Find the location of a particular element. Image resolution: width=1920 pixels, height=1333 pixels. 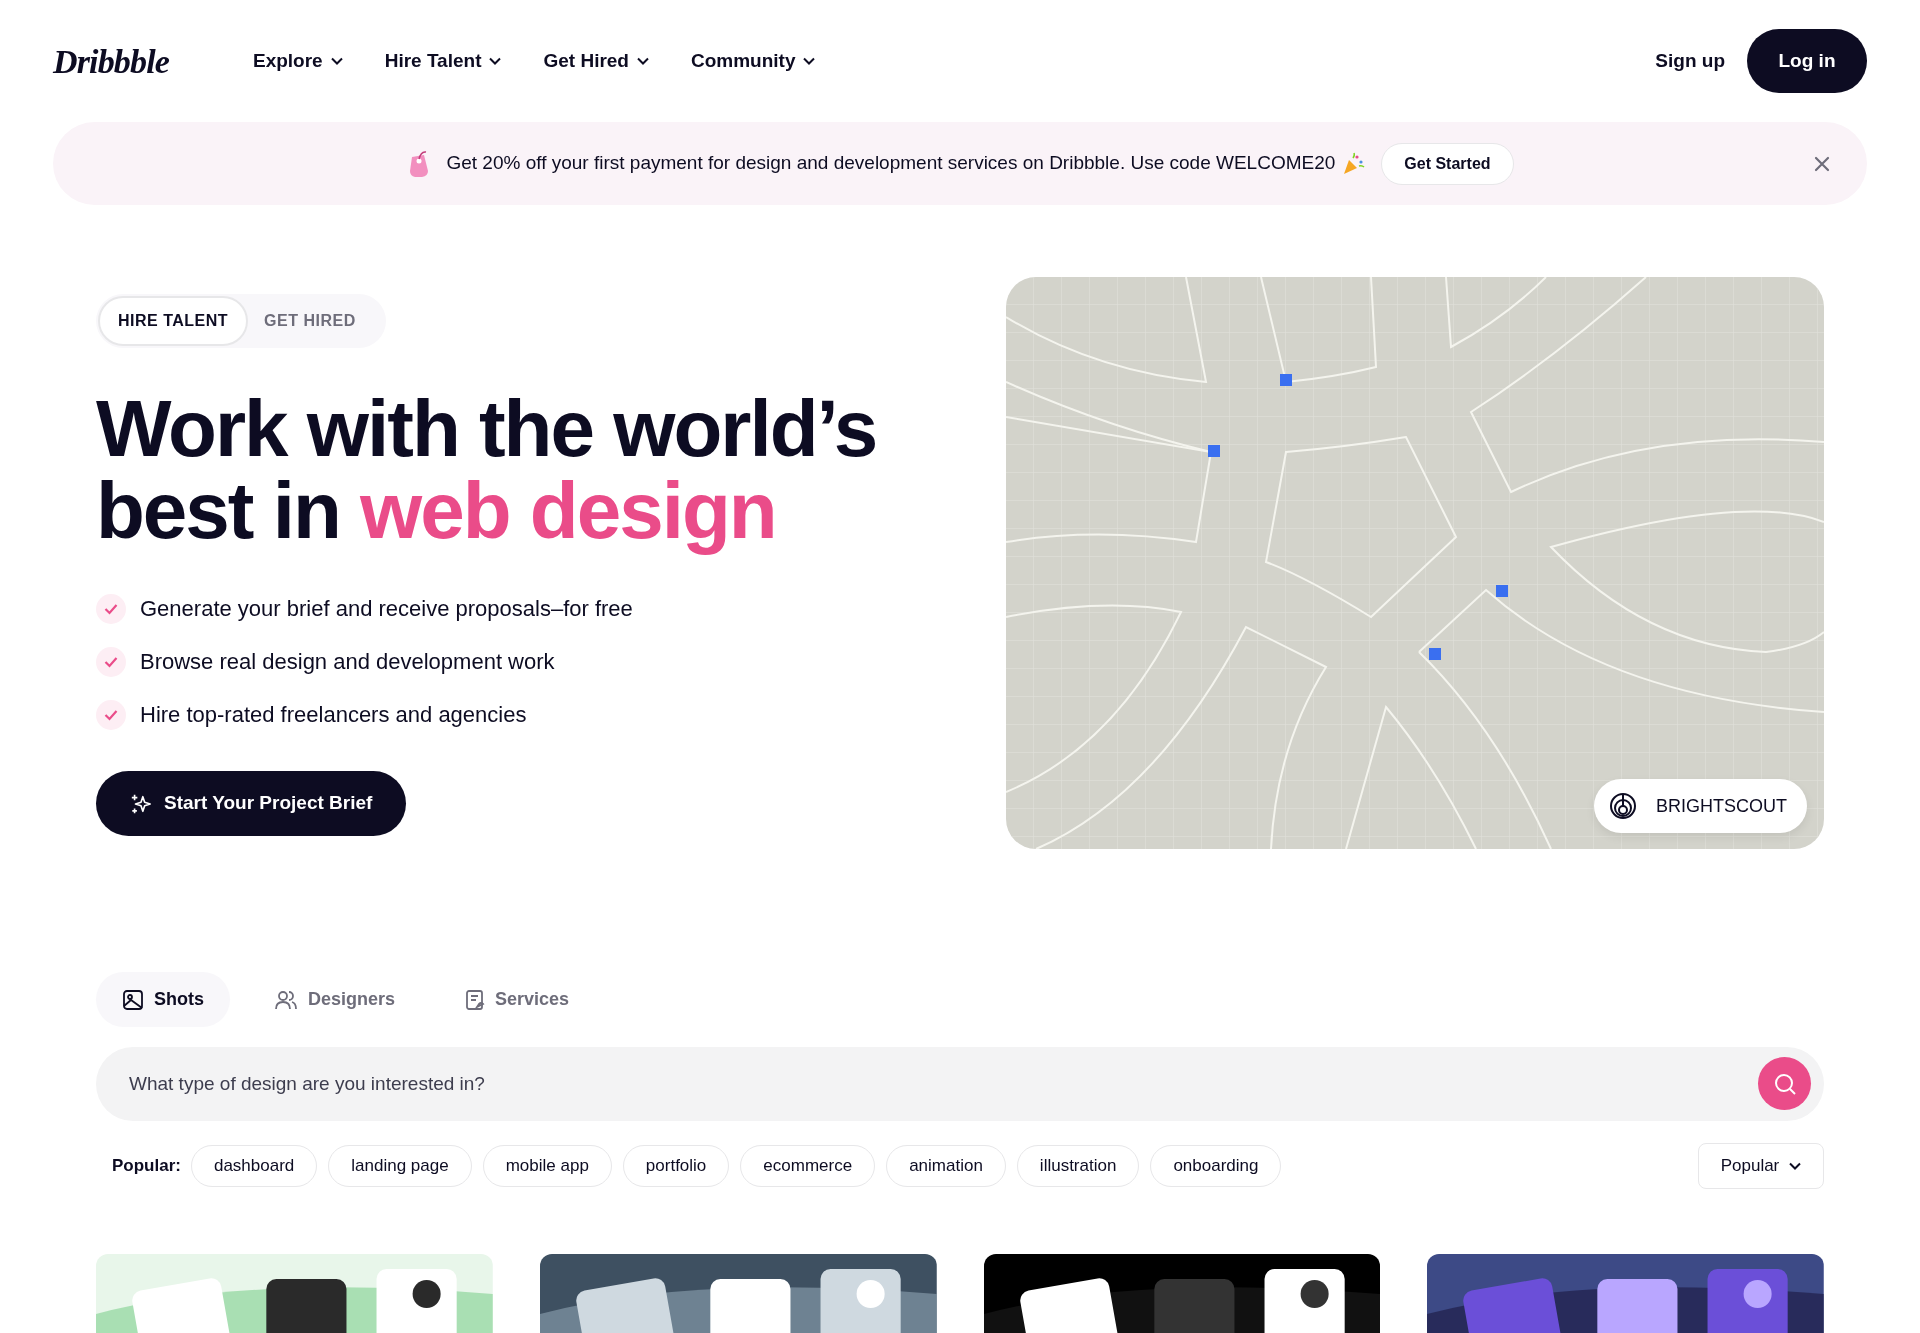

feature-text: Hire top-rated freelancers and agencies is located at coordinates (333, 715).